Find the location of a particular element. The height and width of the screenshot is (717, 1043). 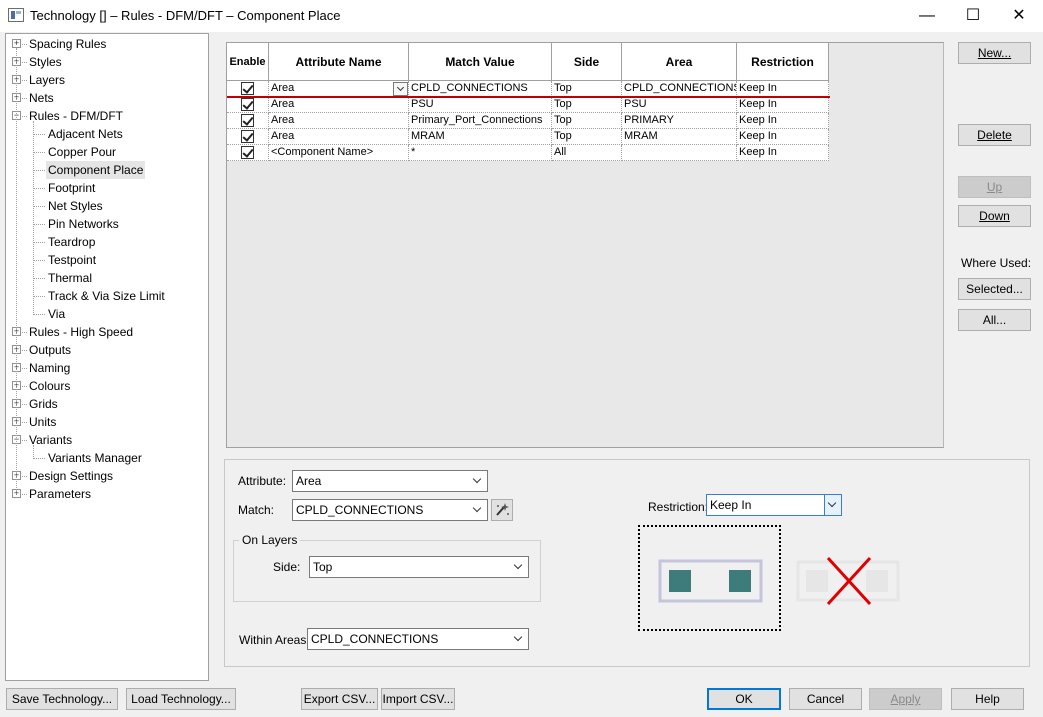

column-header-area: Area is located at coordinates (679, 62).